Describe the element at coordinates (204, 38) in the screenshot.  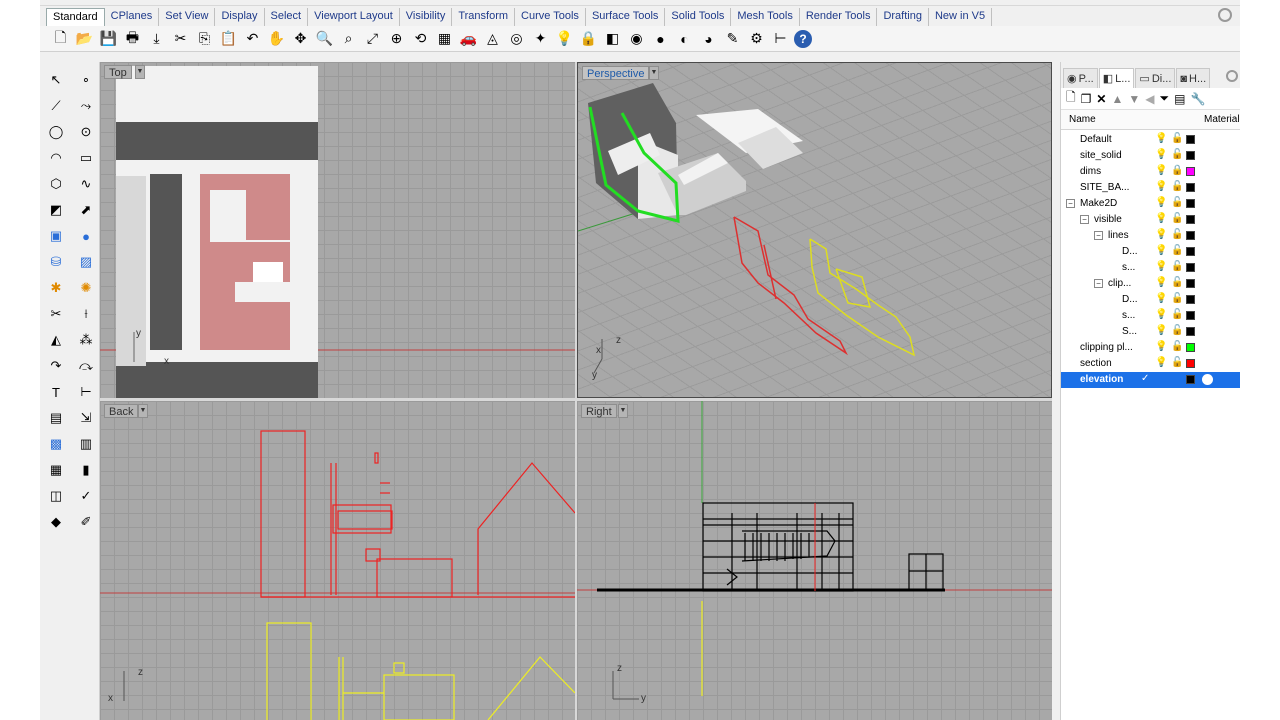
I see `copy-icon: ⎘` at that location.